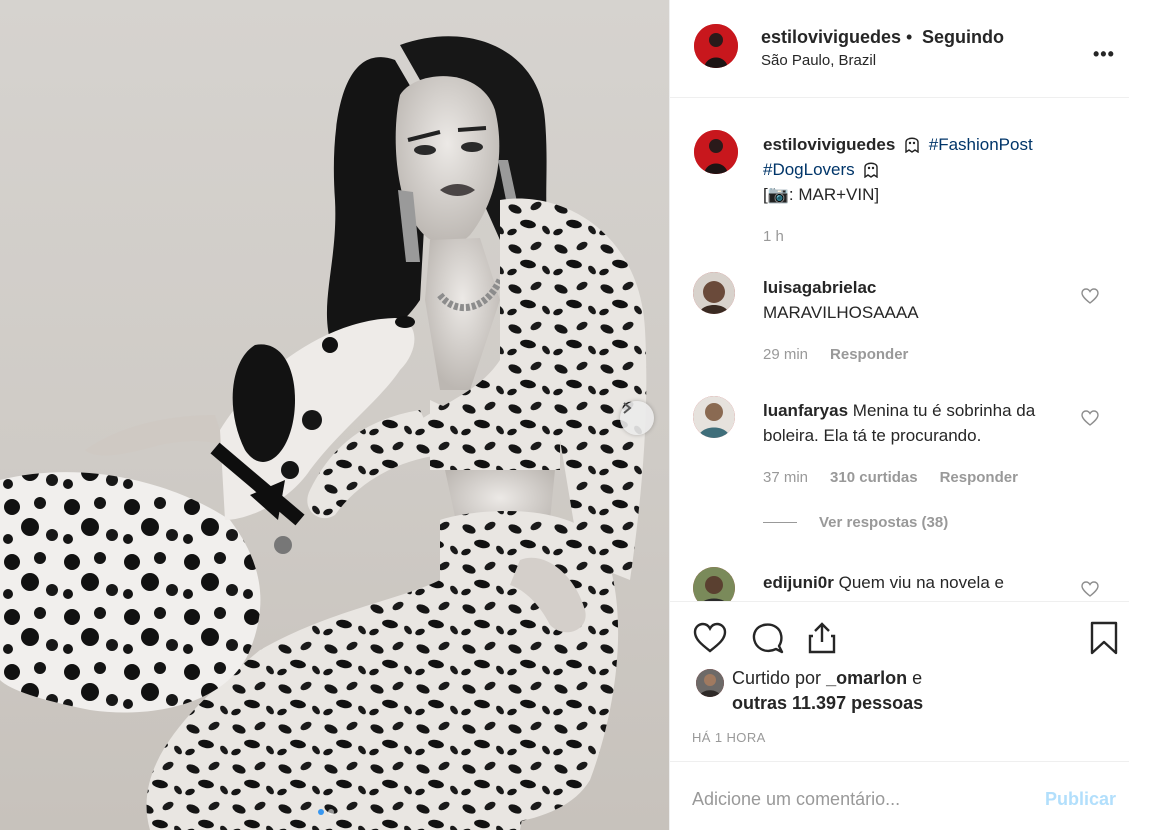  I want to click on post-location: São Paulo, Brazil, so click(818, 60).